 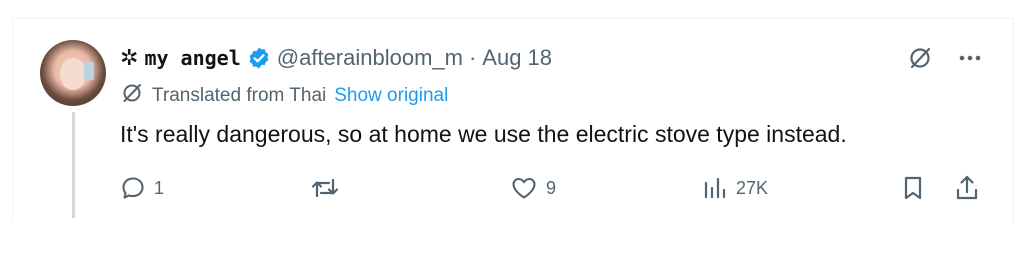 What do you see at coordinates (129, 57) in the screenshot?
I see `display-name-prefix: ✲` at bounding box center [129, 57].